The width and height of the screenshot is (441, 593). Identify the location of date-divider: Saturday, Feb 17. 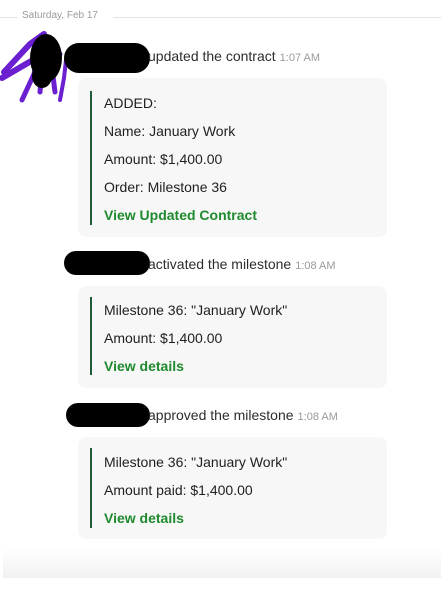
(220, 17).